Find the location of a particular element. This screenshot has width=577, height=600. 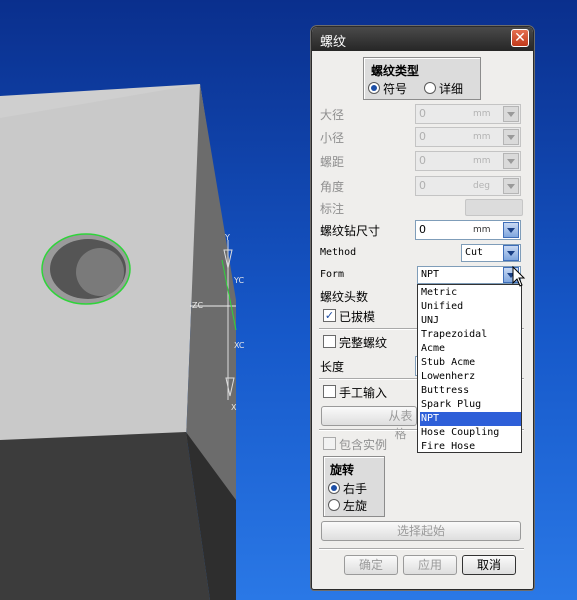

method-value: Cut is located at coordinates (474, 252).